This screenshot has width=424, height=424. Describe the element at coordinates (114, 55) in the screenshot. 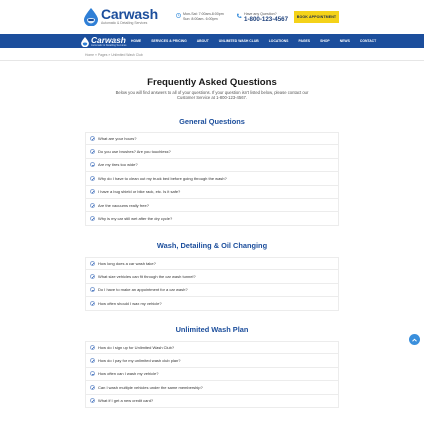

I see `breadcrumb: Home » Pages » Unlimited Wash Club` at that location.